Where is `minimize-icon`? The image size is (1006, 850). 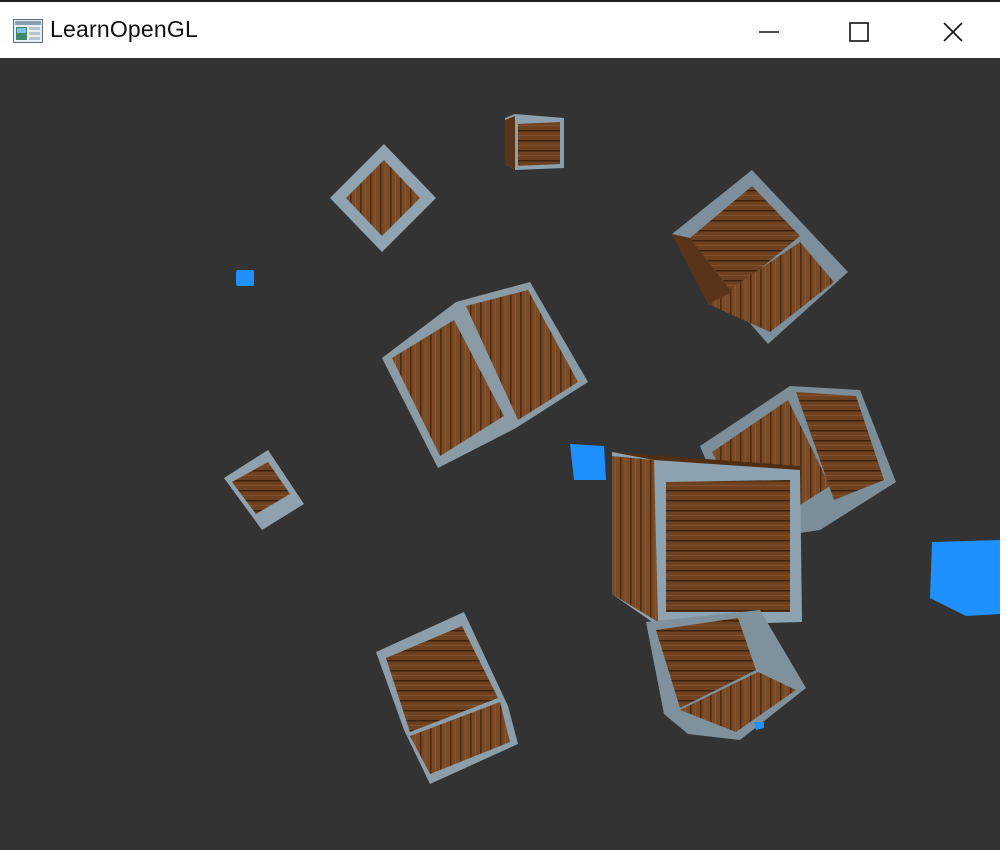
minimize-icon is located at coordinates (769, 32).